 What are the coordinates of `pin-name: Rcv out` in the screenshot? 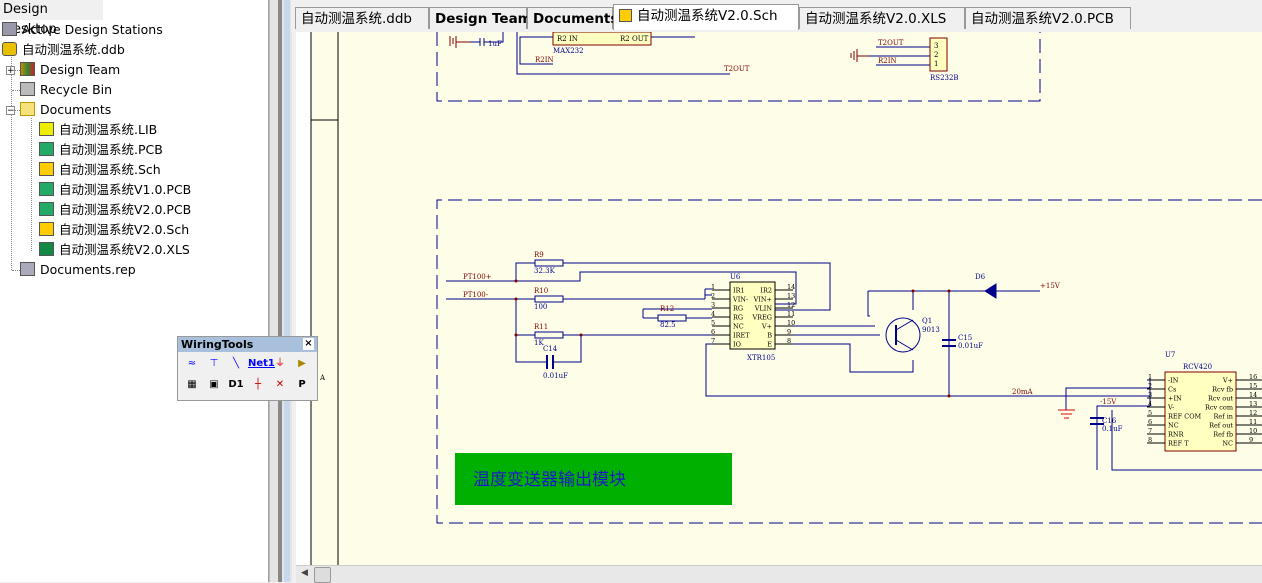 It's located at (1220, 399).